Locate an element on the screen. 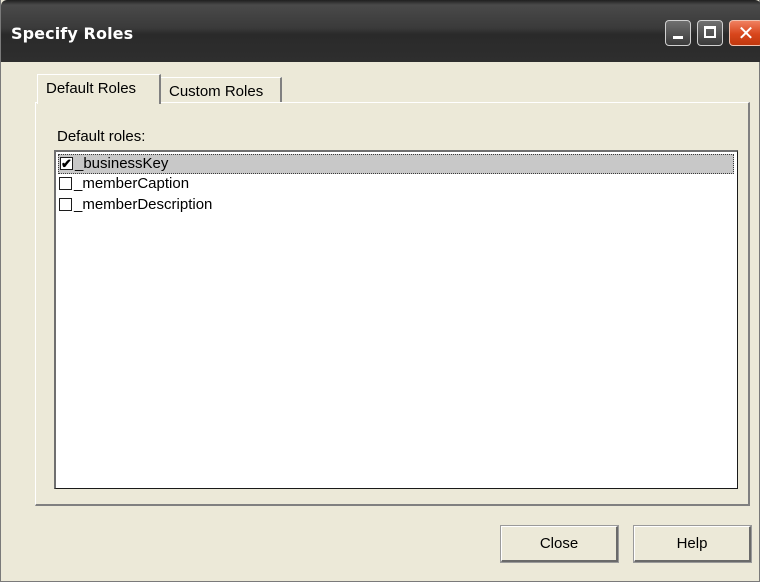  checkbox-member-caption is located at coordinates (65, 183).